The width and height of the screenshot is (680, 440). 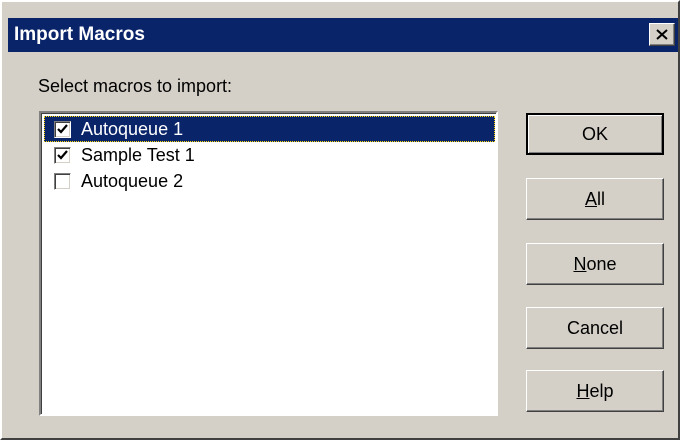 I want to click on all-button: All, so click(x=595, y=199).